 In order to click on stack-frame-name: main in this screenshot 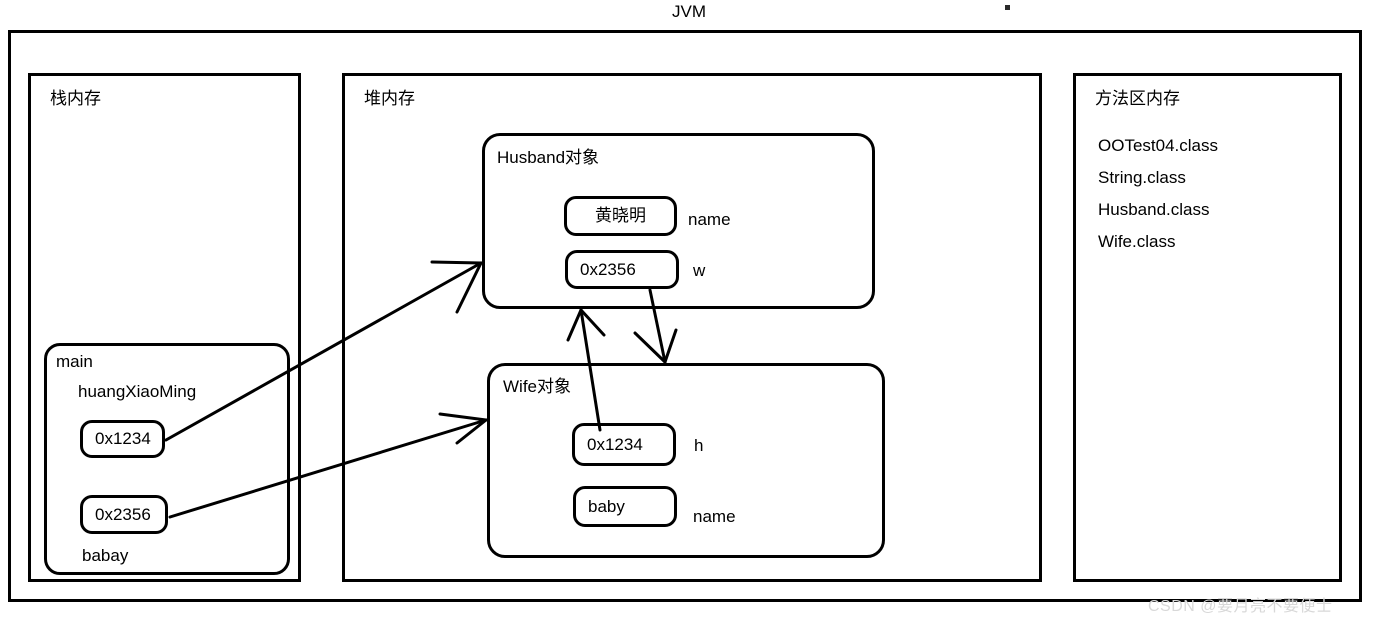, I will do `click(74, 361)`.